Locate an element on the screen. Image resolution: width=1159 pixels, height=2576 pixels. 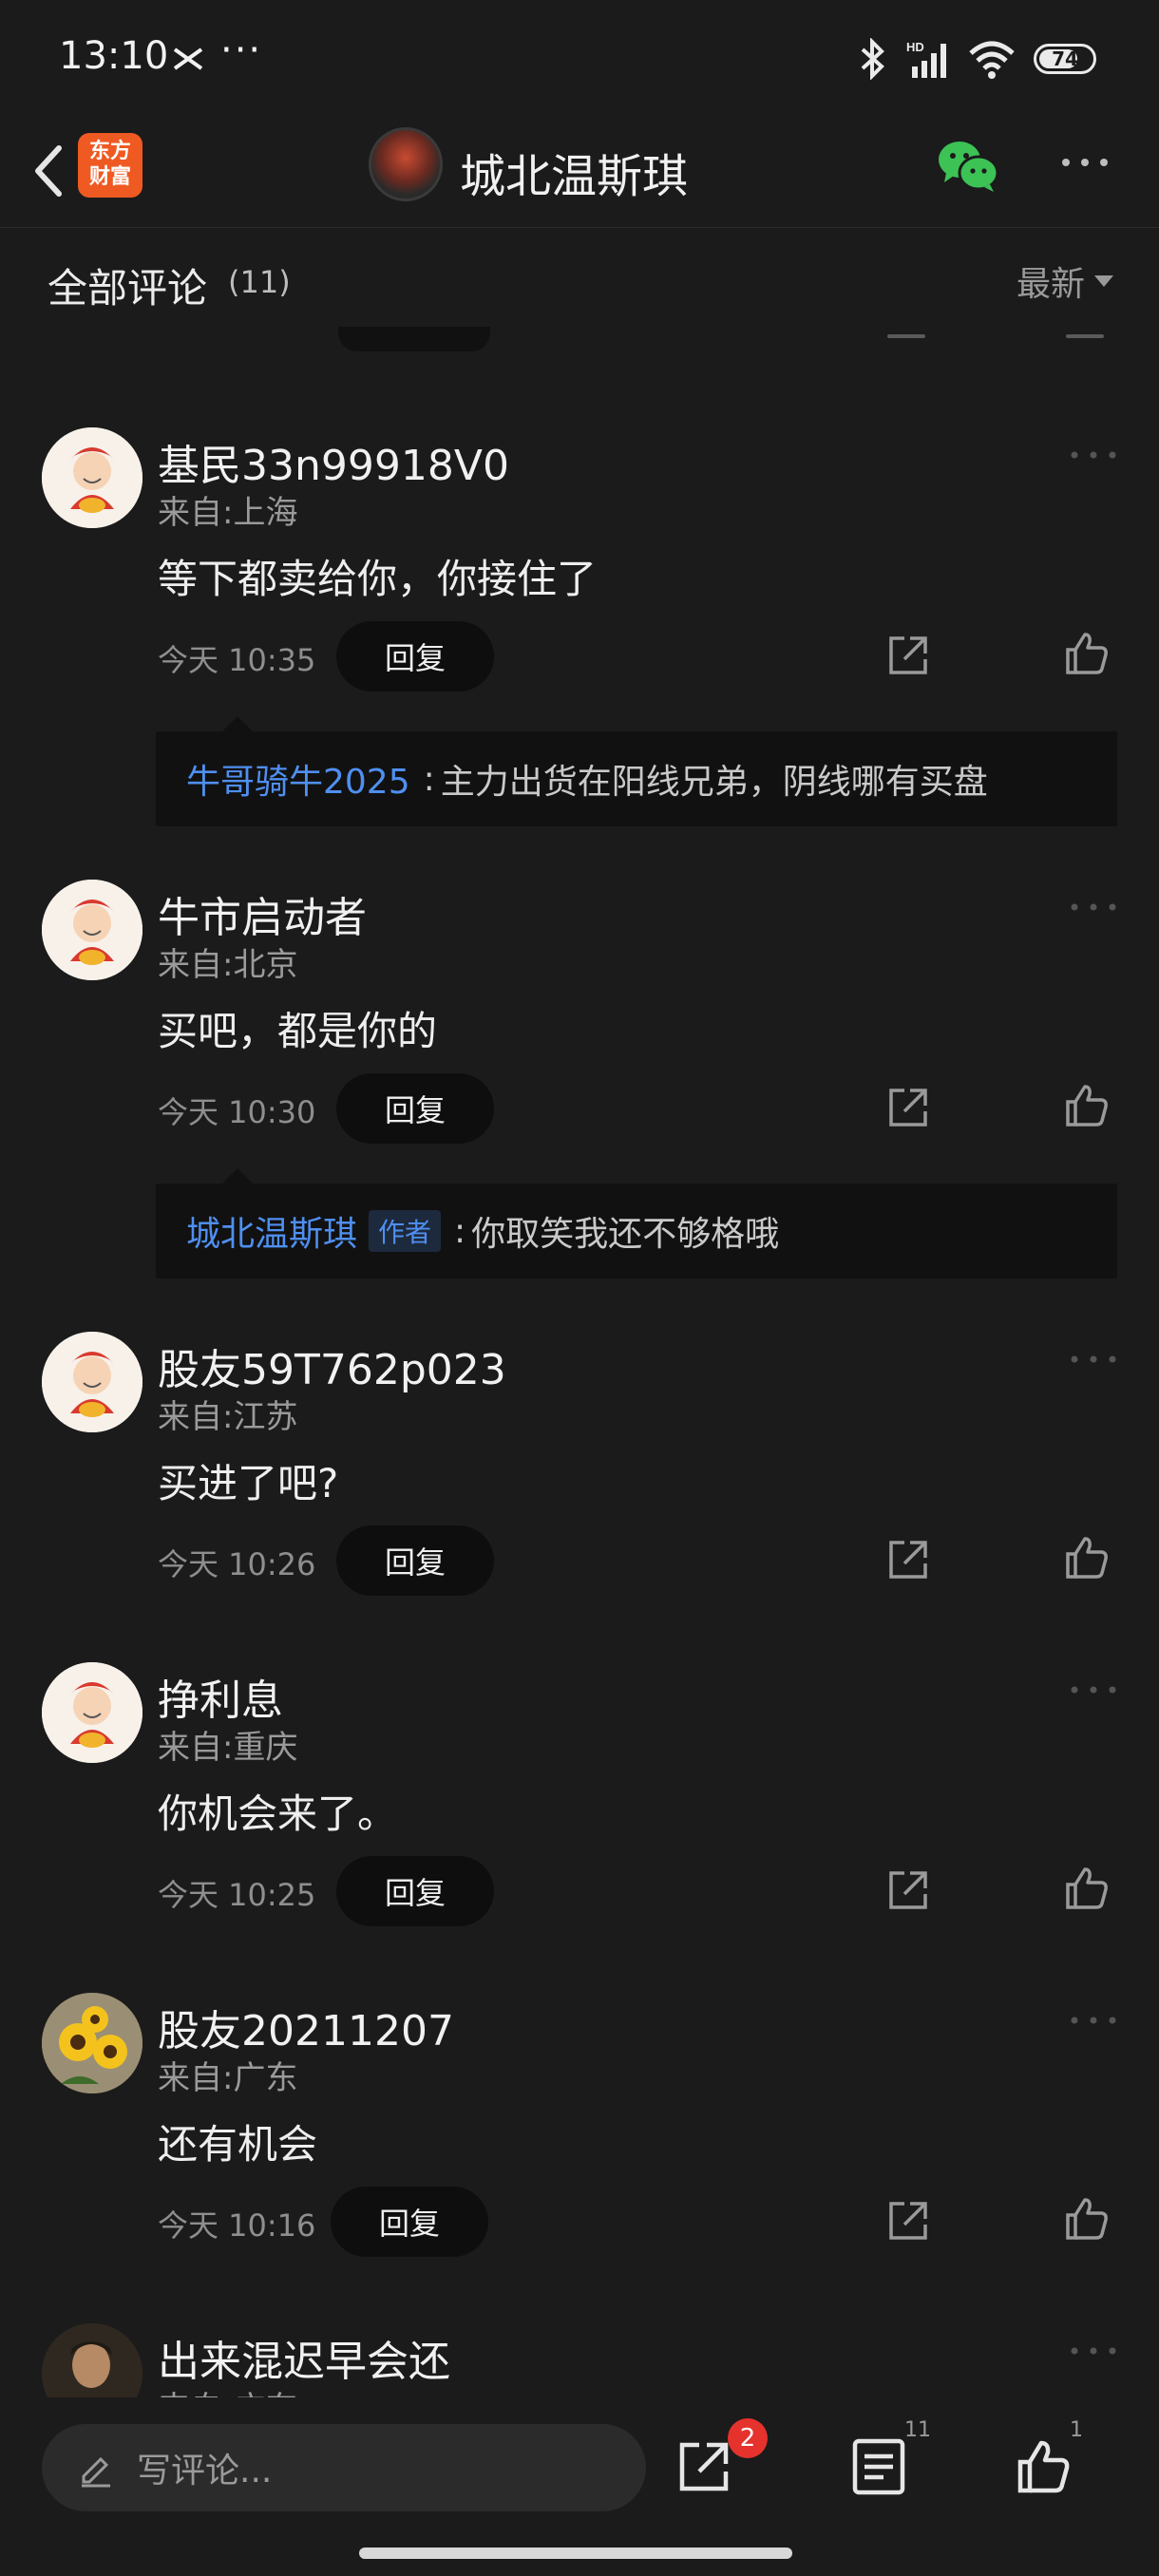
reply-text: 你取笑我还不够格哦 is located at coordinates (625, 1234).